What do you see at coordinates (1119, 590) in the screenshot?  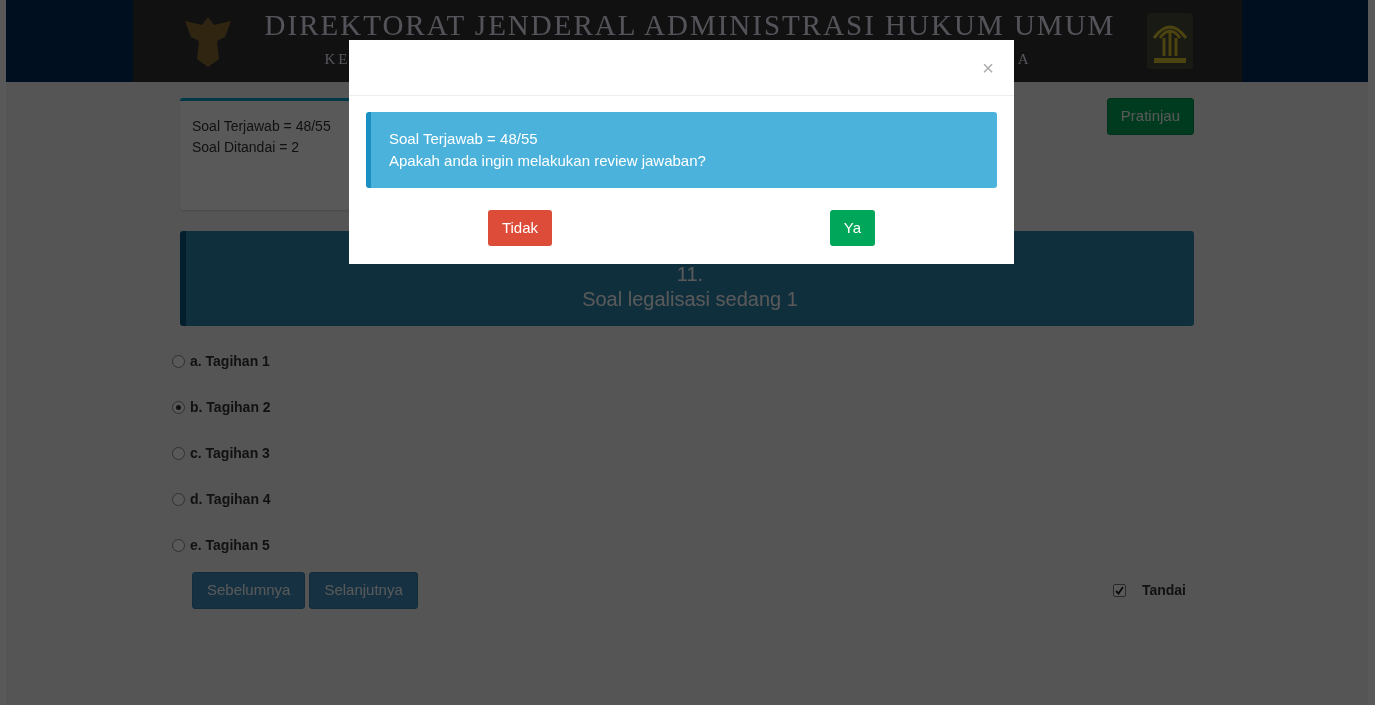 I see `check-icon` at bounding box center [1119, 590].